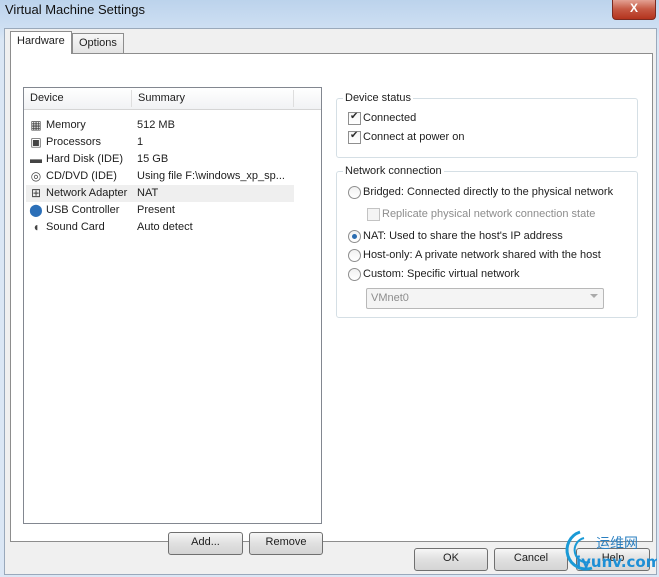 The height and width of the screenshot is (577, 659). I want to click on hard-disk-icon: ▬, so click(36, 159).